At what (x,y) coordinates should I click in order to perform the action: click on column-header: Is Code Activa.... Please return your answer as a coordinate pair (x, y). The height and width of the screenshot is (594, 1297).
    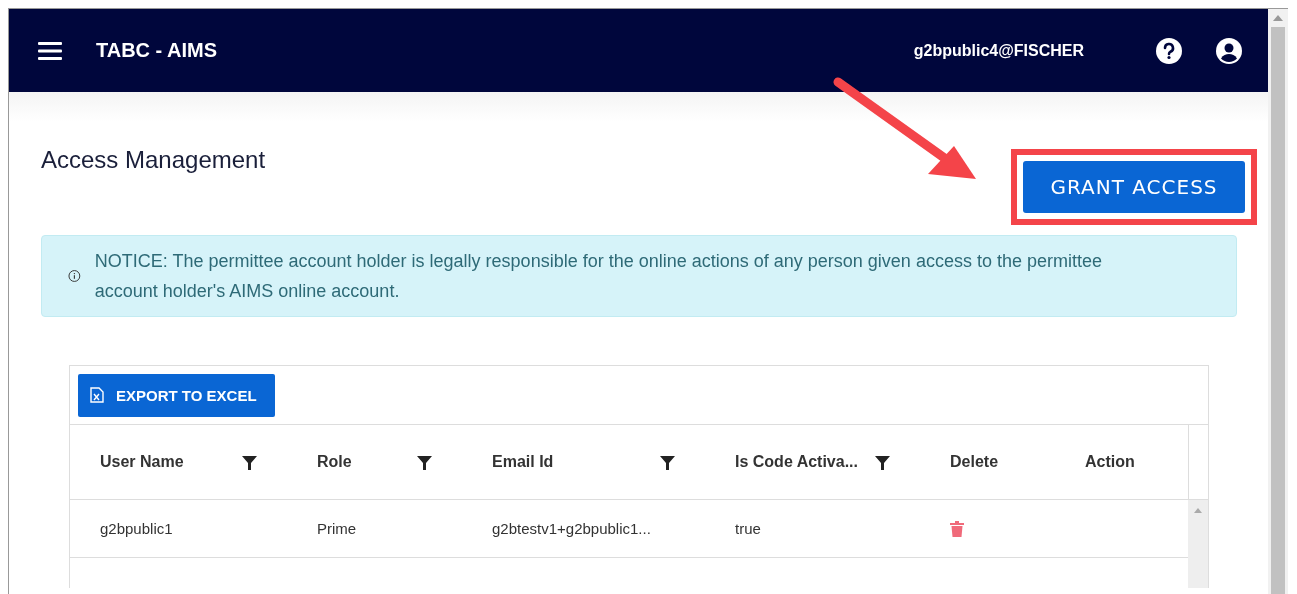
    Looking at the image, I should click on (796, 462).